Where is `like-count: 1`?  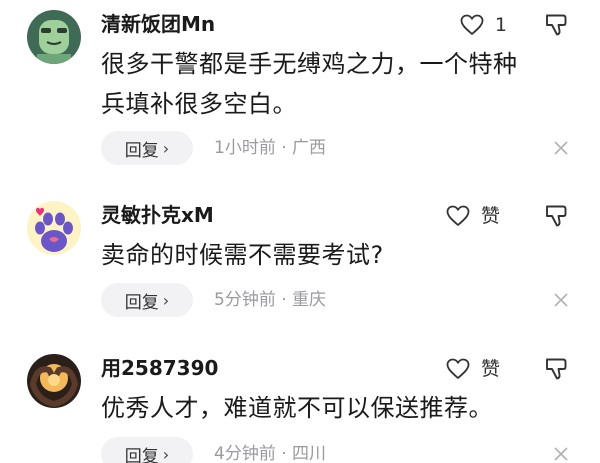
like-count: 1 is located at coordinates (500, 25).